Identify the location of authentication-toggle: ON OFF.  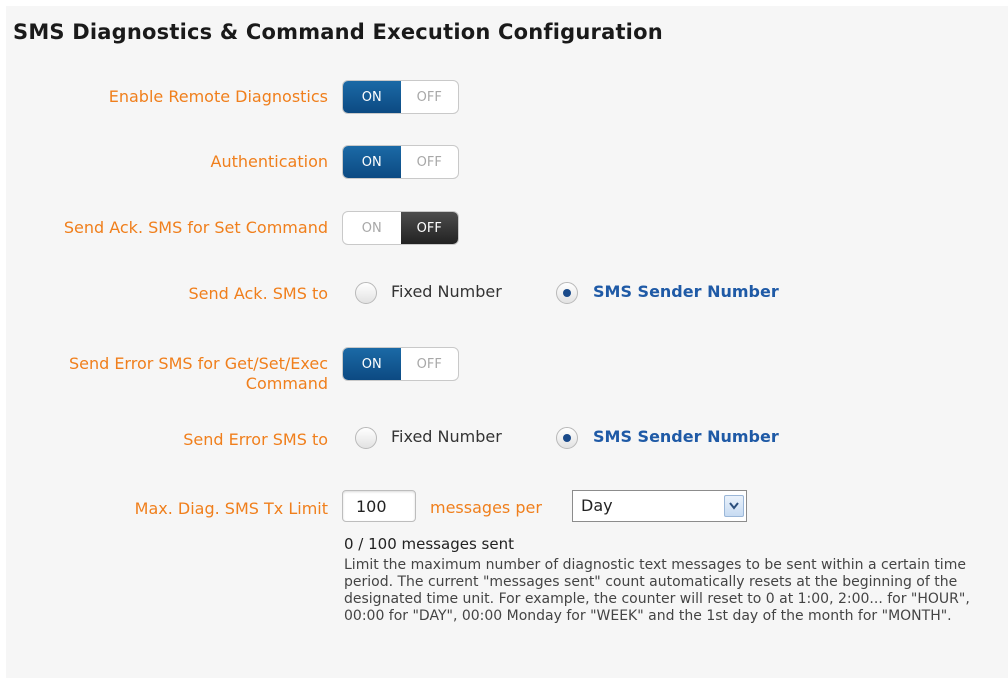
(400, 162).